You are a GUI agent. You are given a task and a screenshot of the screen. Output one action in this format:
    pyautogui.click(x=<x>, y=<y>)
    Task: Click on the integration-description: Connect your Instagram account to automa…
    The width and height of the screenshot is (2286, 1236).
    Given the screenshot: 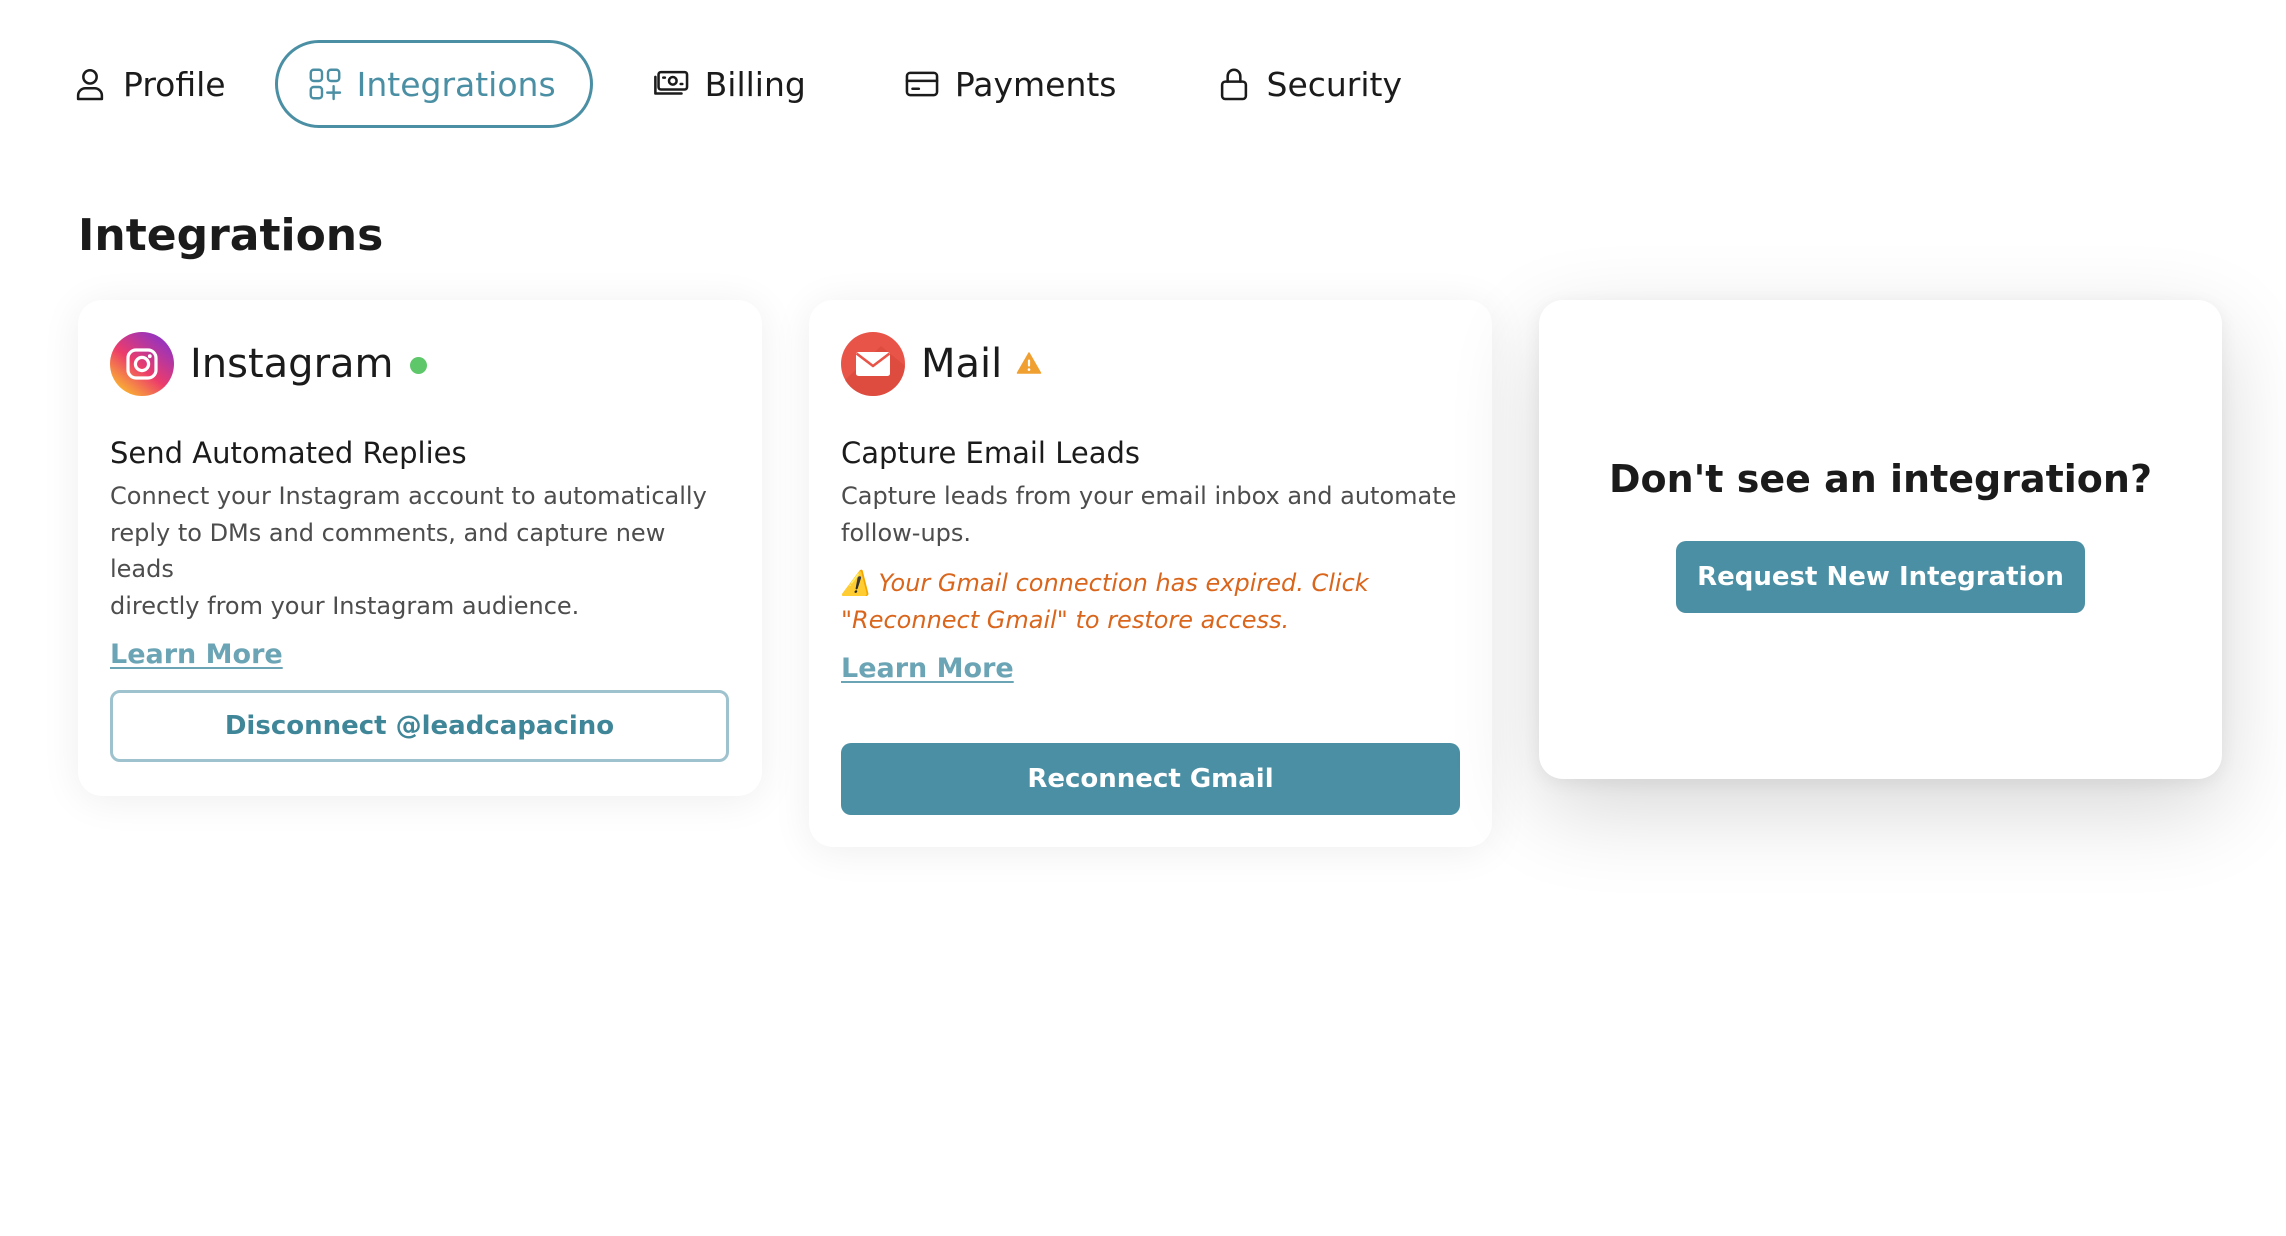 What is the action you would take?
    pyautogui.click(x=420, y=551)
    